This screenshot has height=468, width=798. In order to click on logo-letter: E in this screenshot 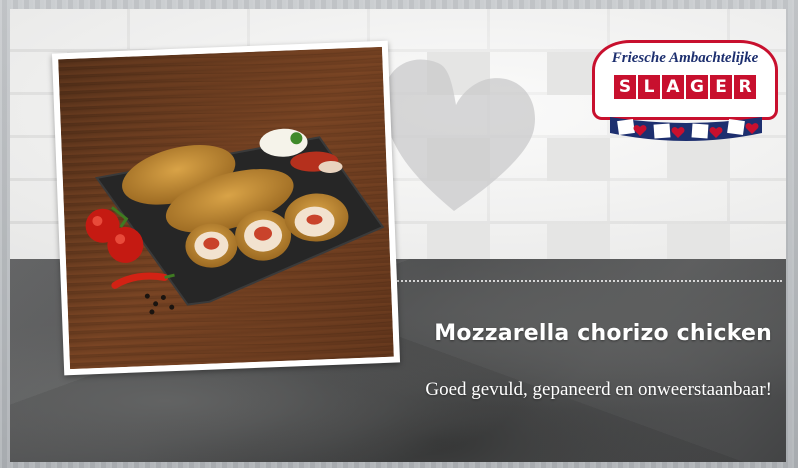, I will do `click(721, 87)`.